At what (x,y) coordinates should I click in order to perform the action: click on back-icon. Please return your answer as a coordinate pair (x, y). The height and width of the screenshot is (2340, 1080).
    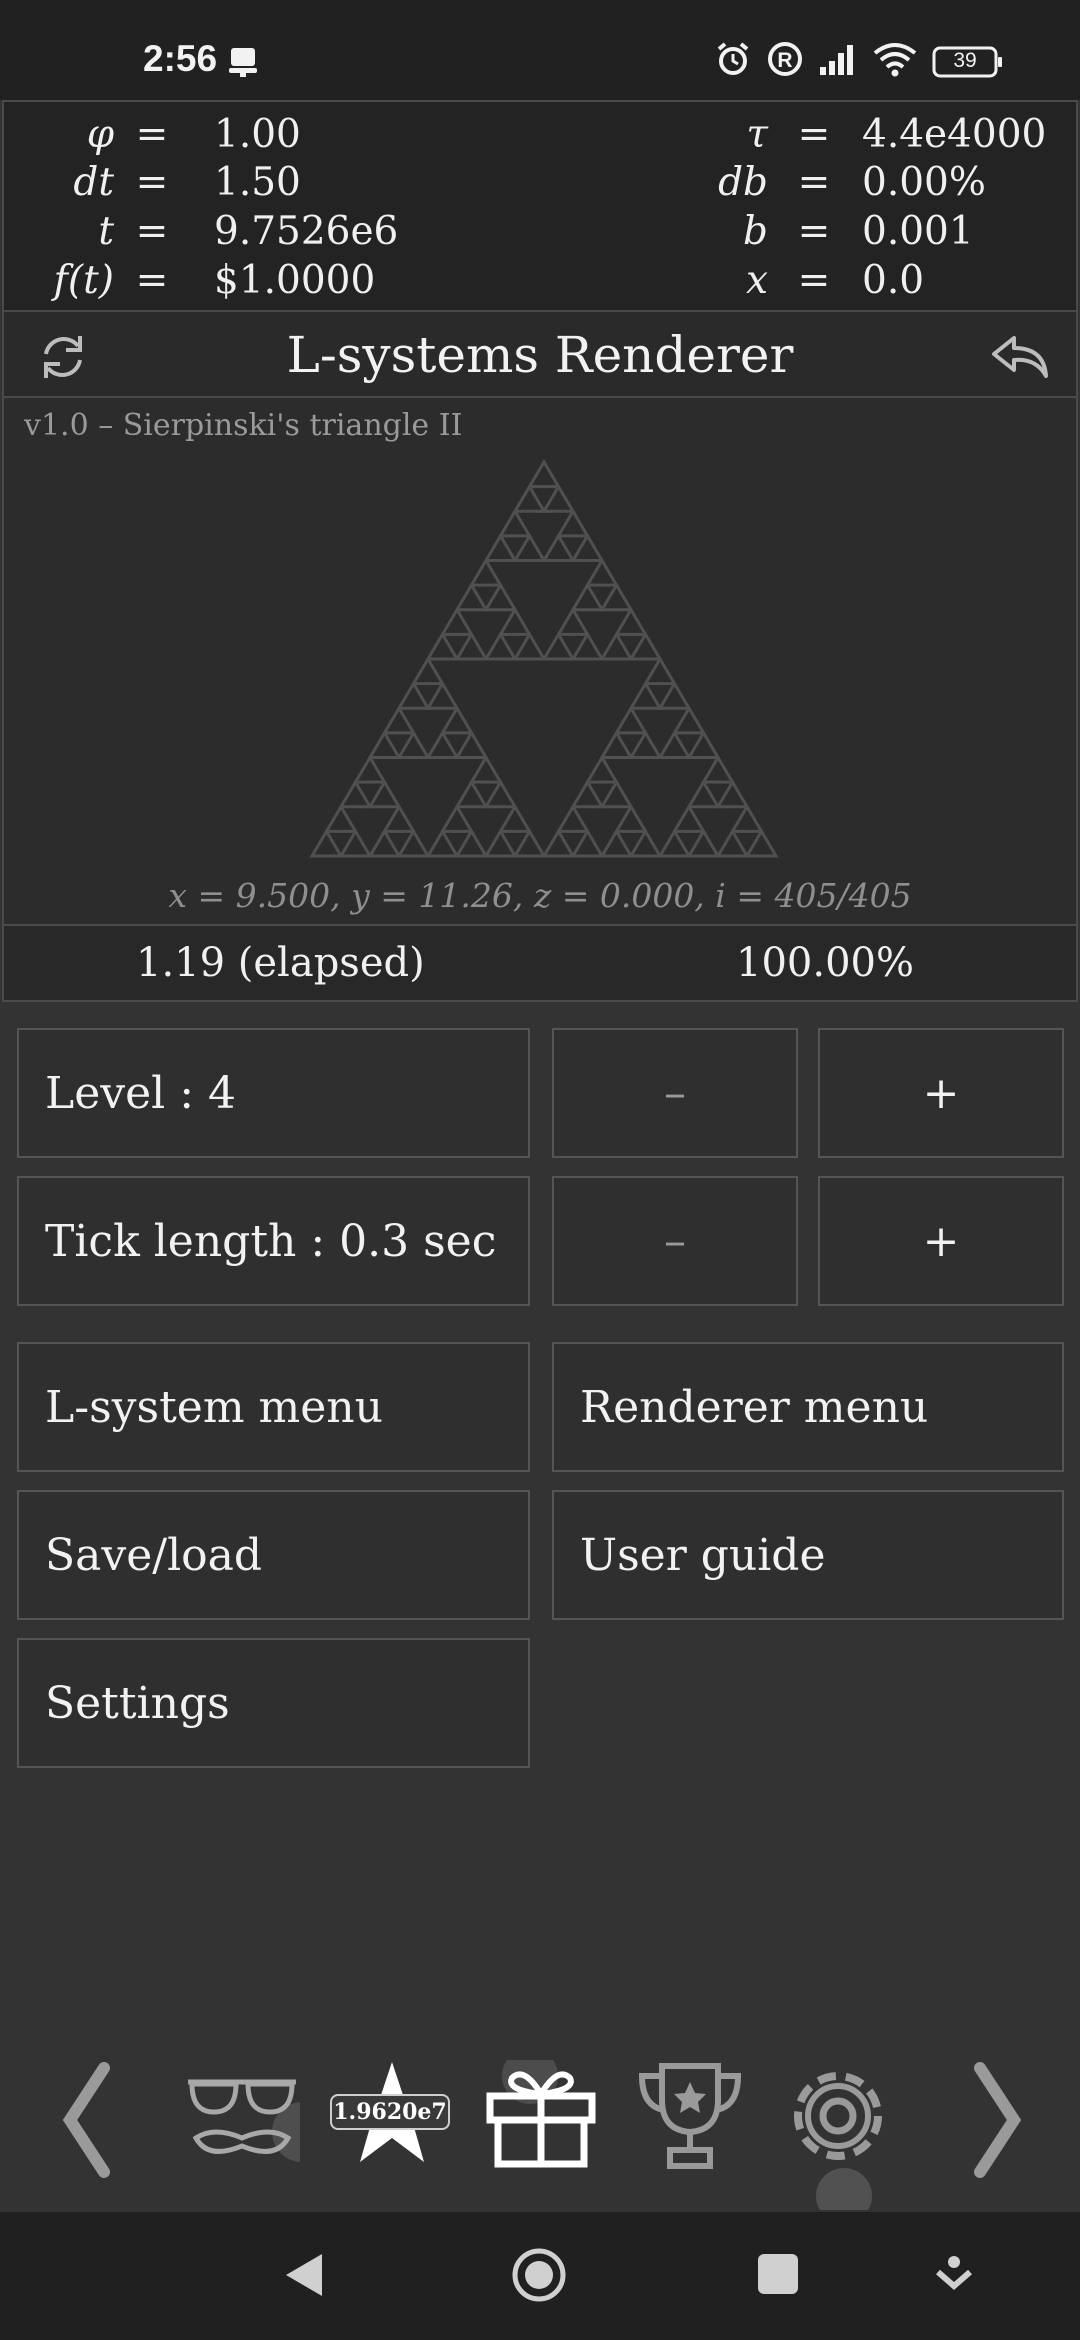
    Looking at the image, I should click on (1020, 359).